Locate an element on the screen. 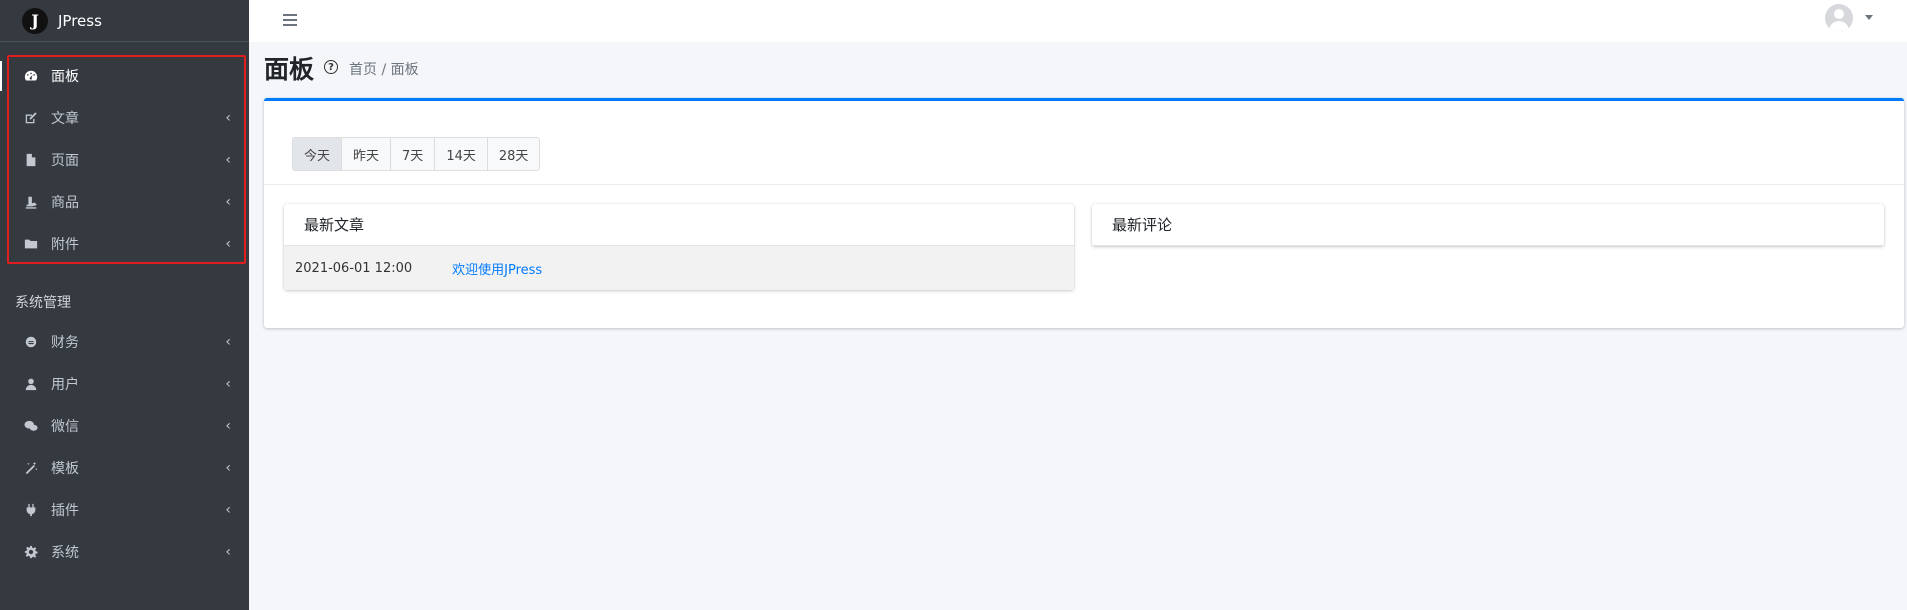 Image resolution: width=1907 pixels, height=610 pixels. brand-name: JPress is located at coordinates (80, 20).